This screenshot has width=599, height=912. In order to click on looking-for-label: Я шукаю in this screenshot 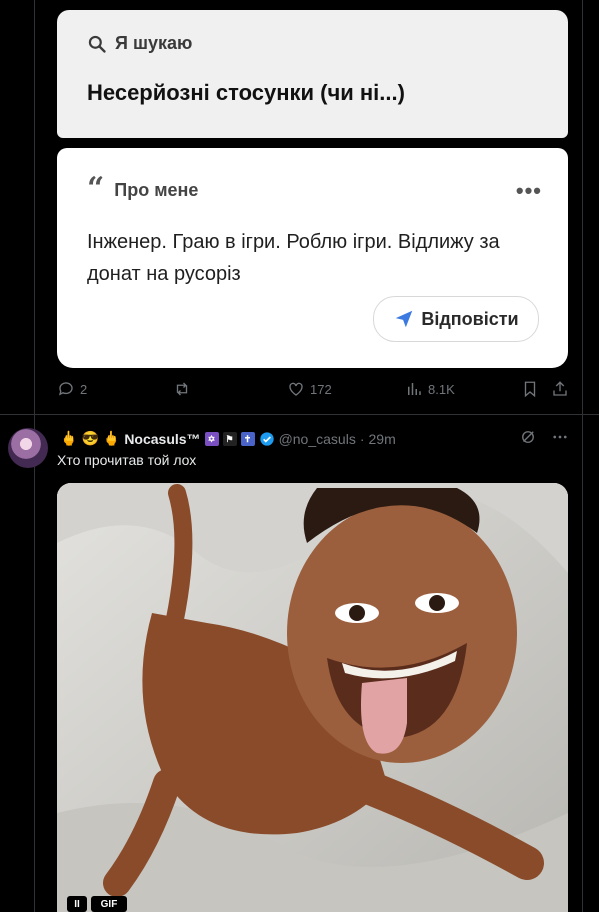, I will do `click(154, 43)`.